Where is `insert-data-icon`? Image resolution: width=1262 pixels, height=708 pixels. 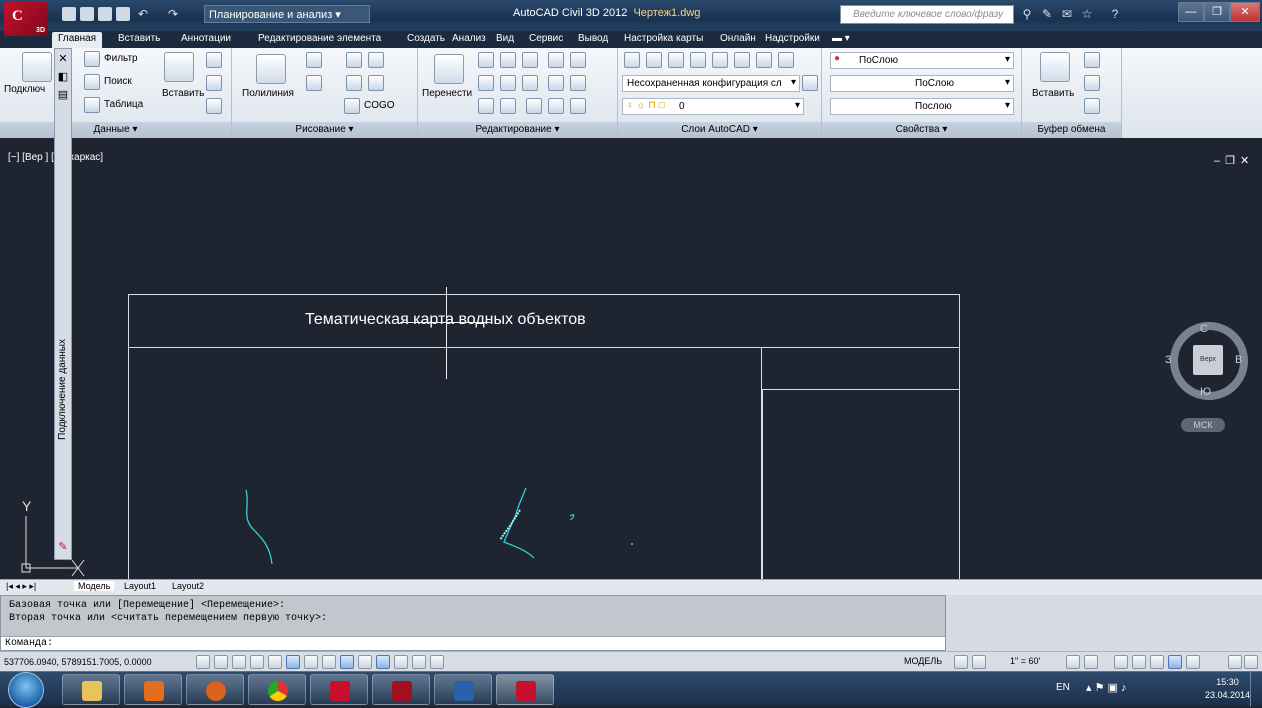 insert-data-icon is located at coordinates (179, 67).